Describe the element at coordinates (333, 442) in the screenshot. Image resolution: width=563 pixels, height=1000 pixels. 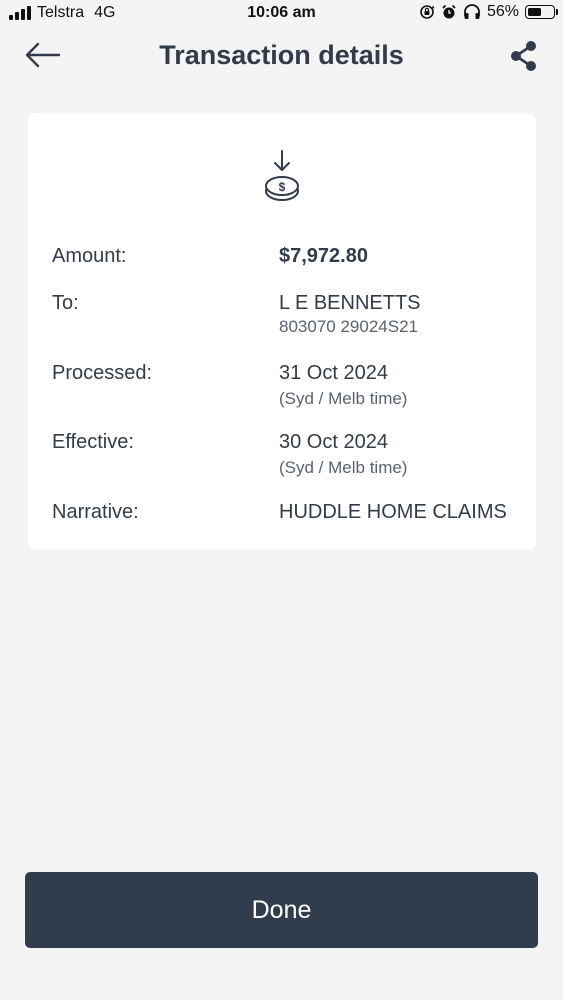
I see `effective-value: 30 Oct 2024` at that location.